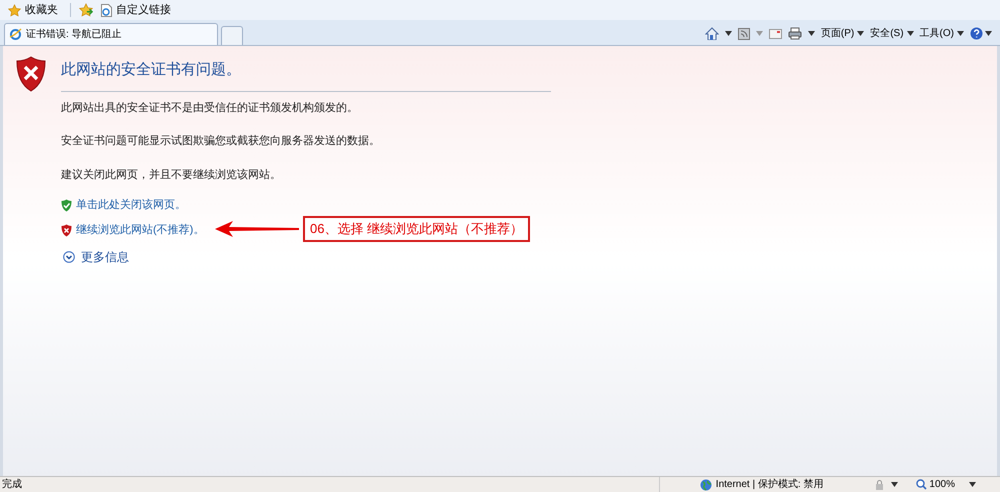 This screenshot has height=492, width=1000. I want to click on security-zone: Internet | 保护模式: 禁用, so click(770, 484).